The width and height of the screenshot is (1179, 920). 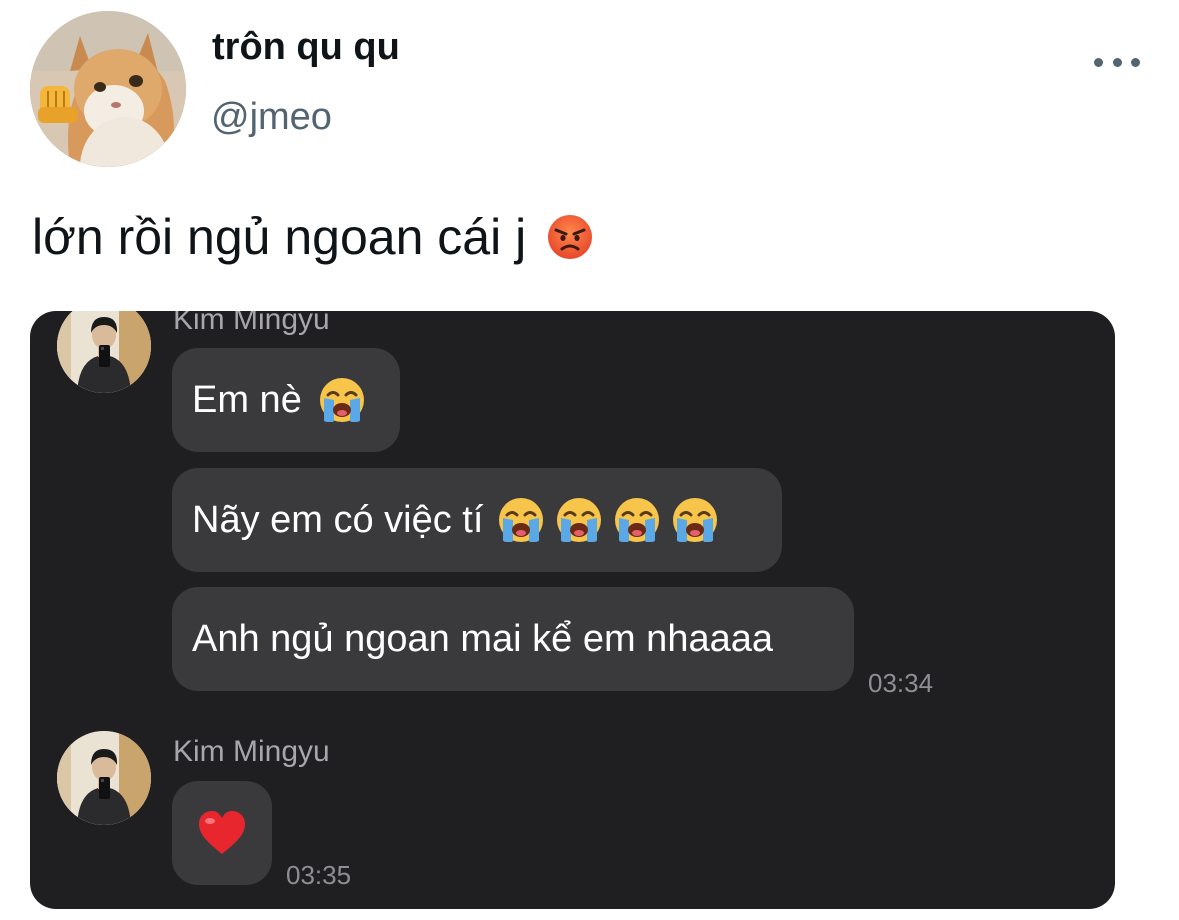 I want to click on cat-avatar-image, so click(x=108, y=89).